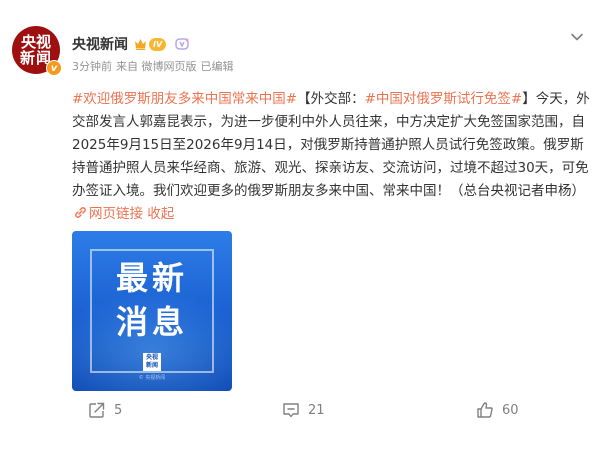 This screenshot has width=600, height=450. Describe the element at coordinates (485, 410) in the screenshot. I see `like-icon` at that location.